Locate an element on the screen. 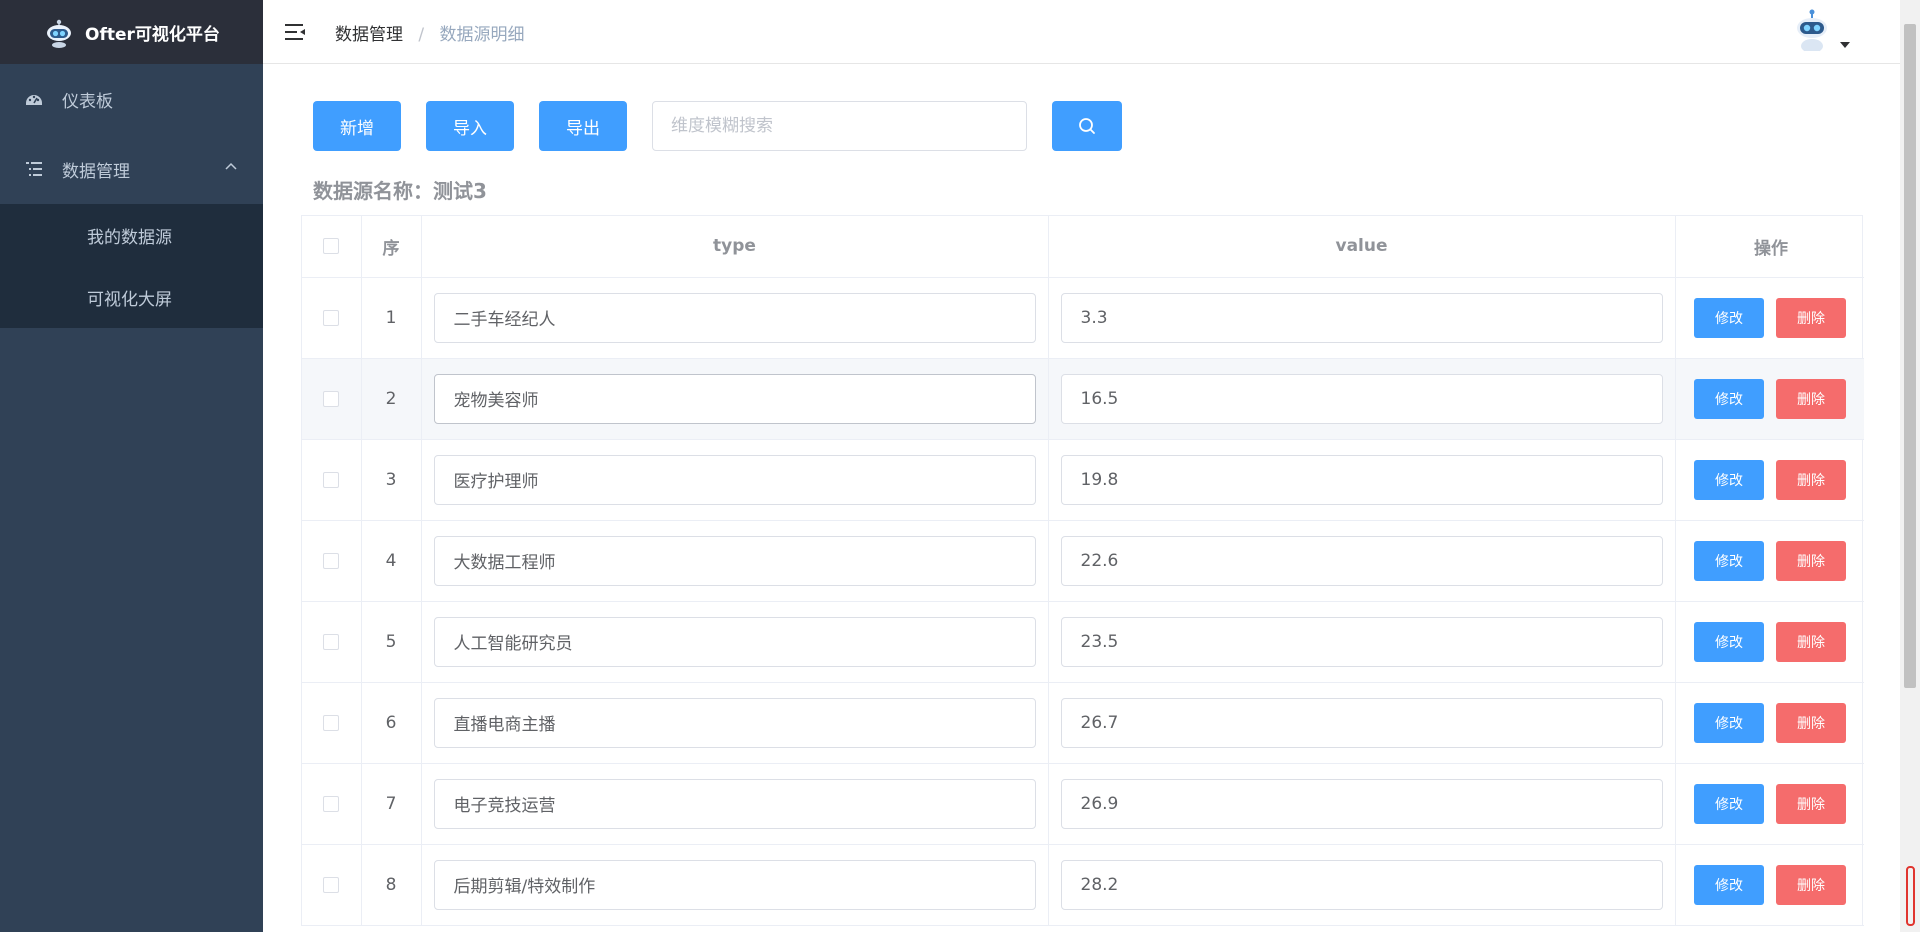  row-index: 8 is located at coordinates (391, 885).